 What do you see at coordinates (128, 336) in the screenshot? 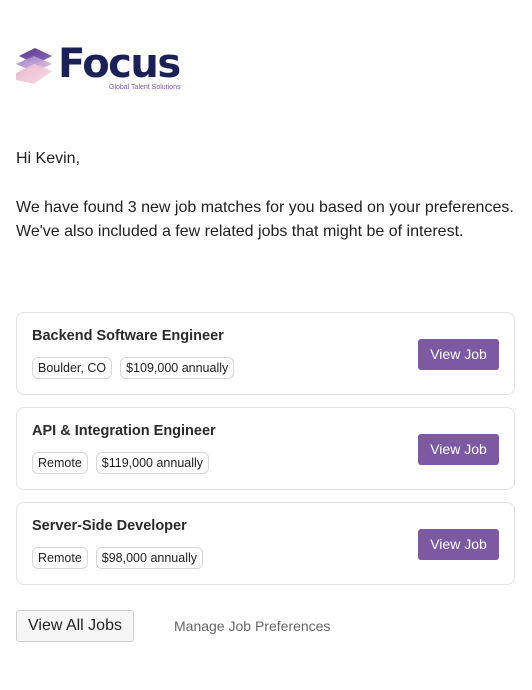
I see `job-title: Backend Software Engineer` at bounding box center [128, 336].